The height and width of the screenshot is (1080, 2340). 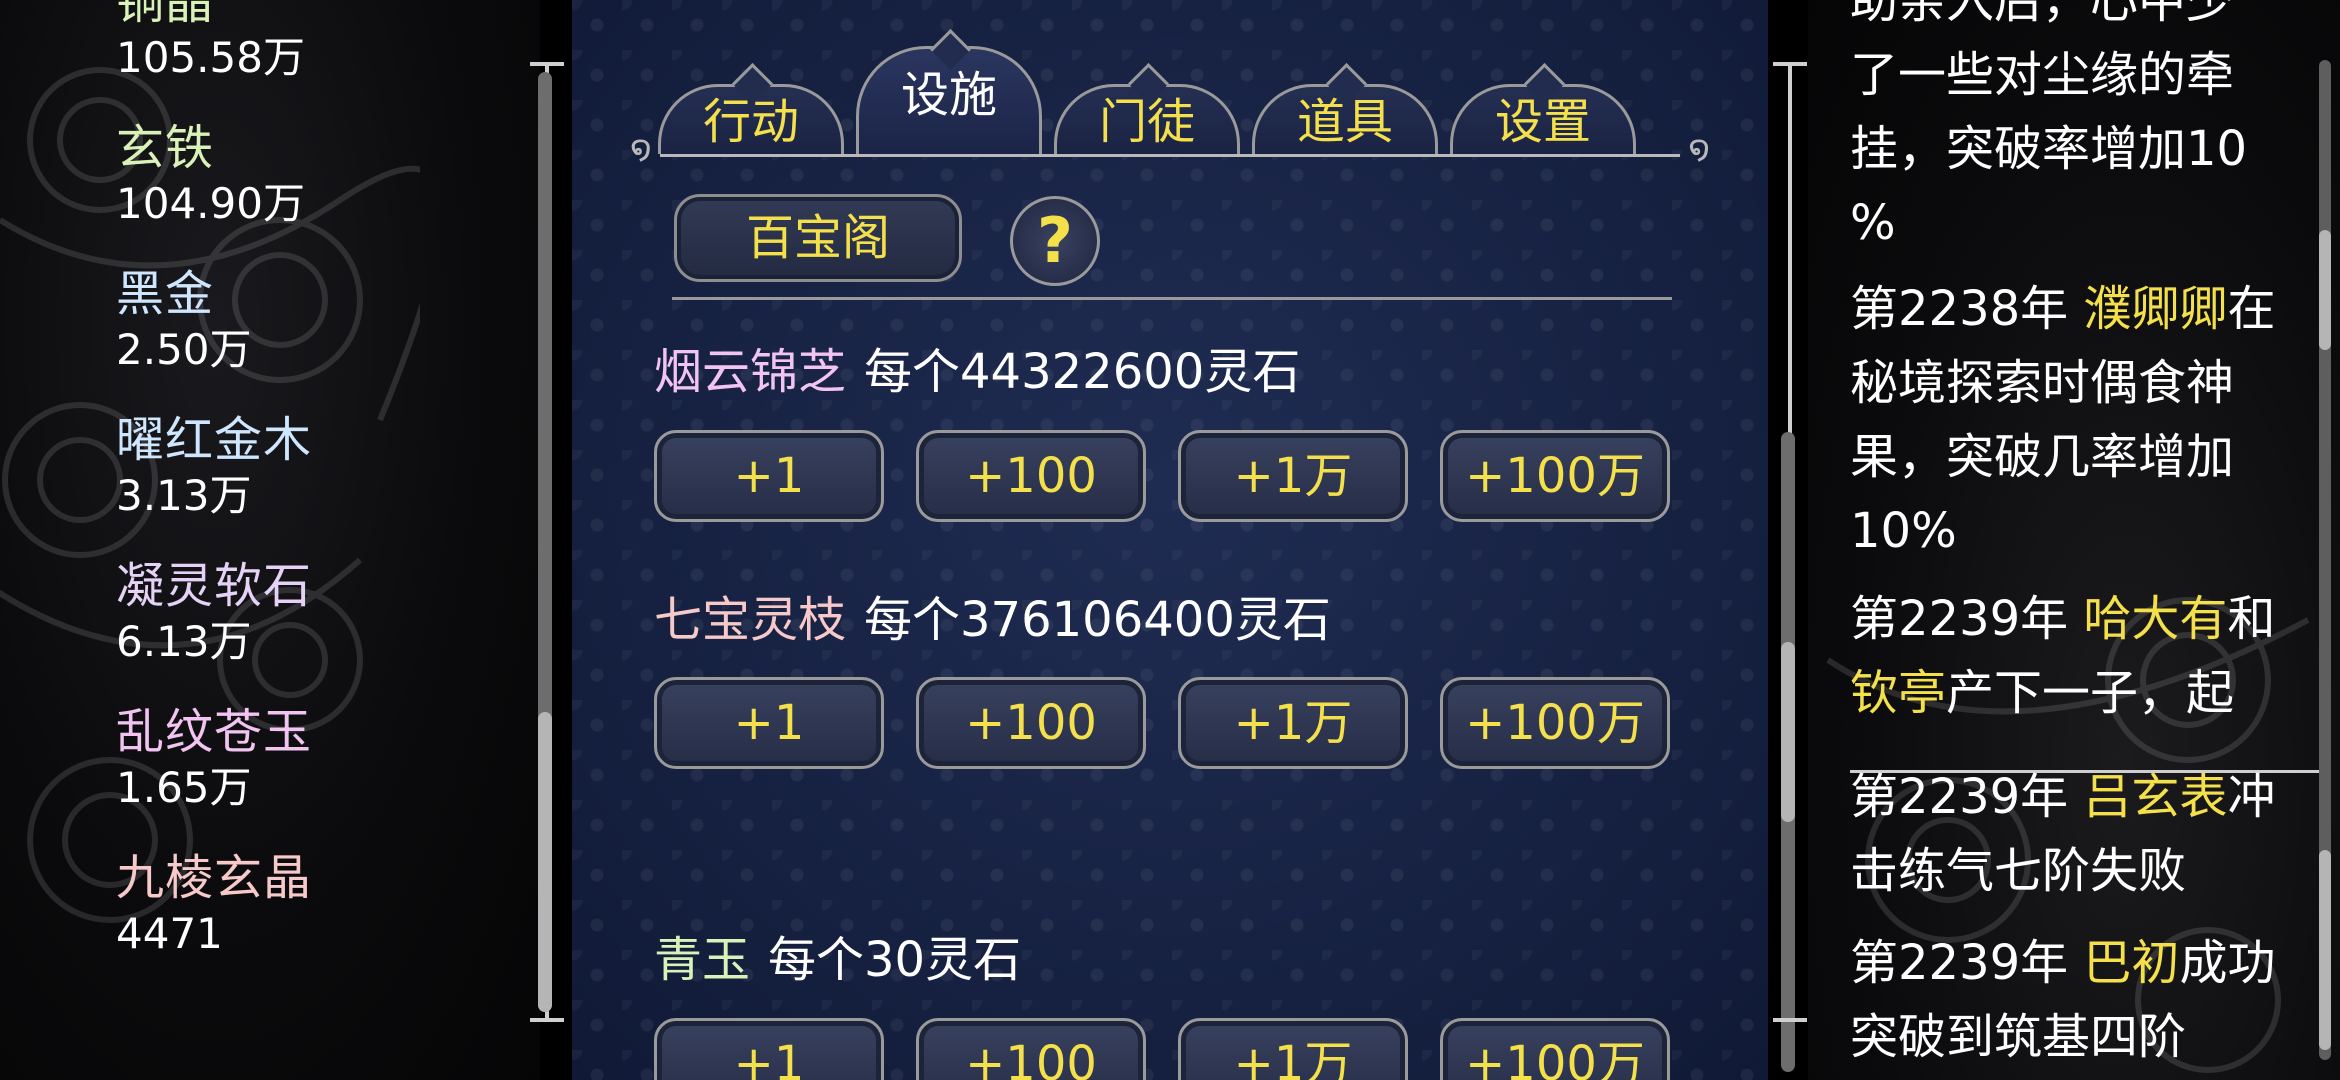 I want to click on tab-bar: ໑ ໑ 行动 设施 门徒 道具 设置, so click(x=1170, y=93).